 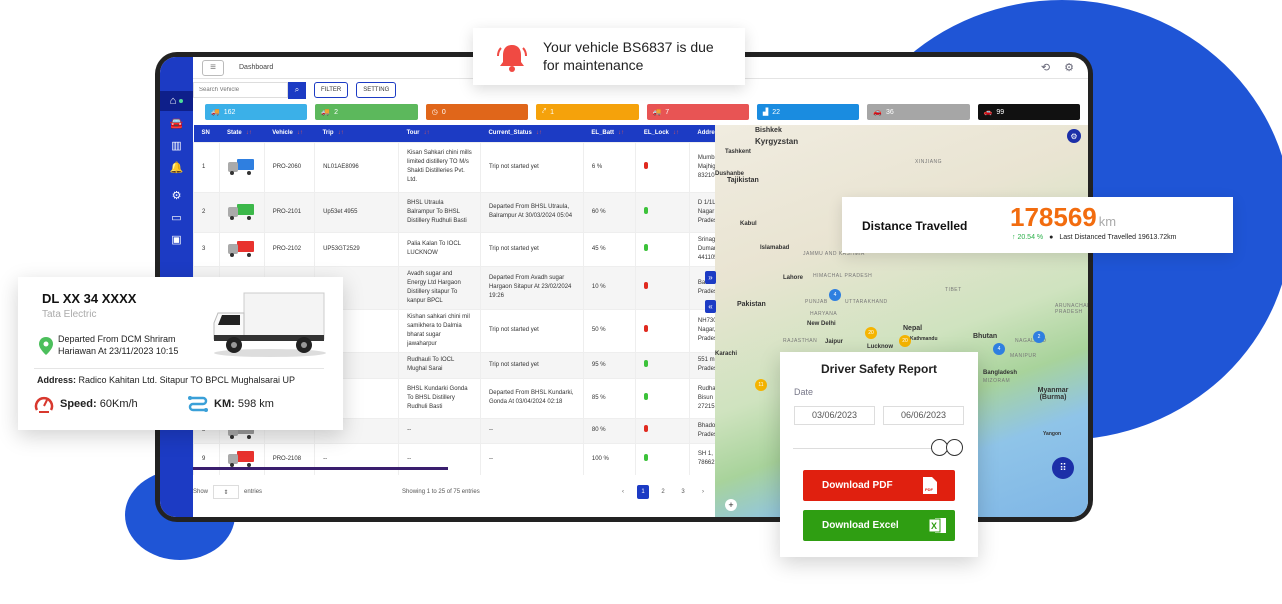 I want to click on collapse-panel-button: «, so click(x=710, y=306).